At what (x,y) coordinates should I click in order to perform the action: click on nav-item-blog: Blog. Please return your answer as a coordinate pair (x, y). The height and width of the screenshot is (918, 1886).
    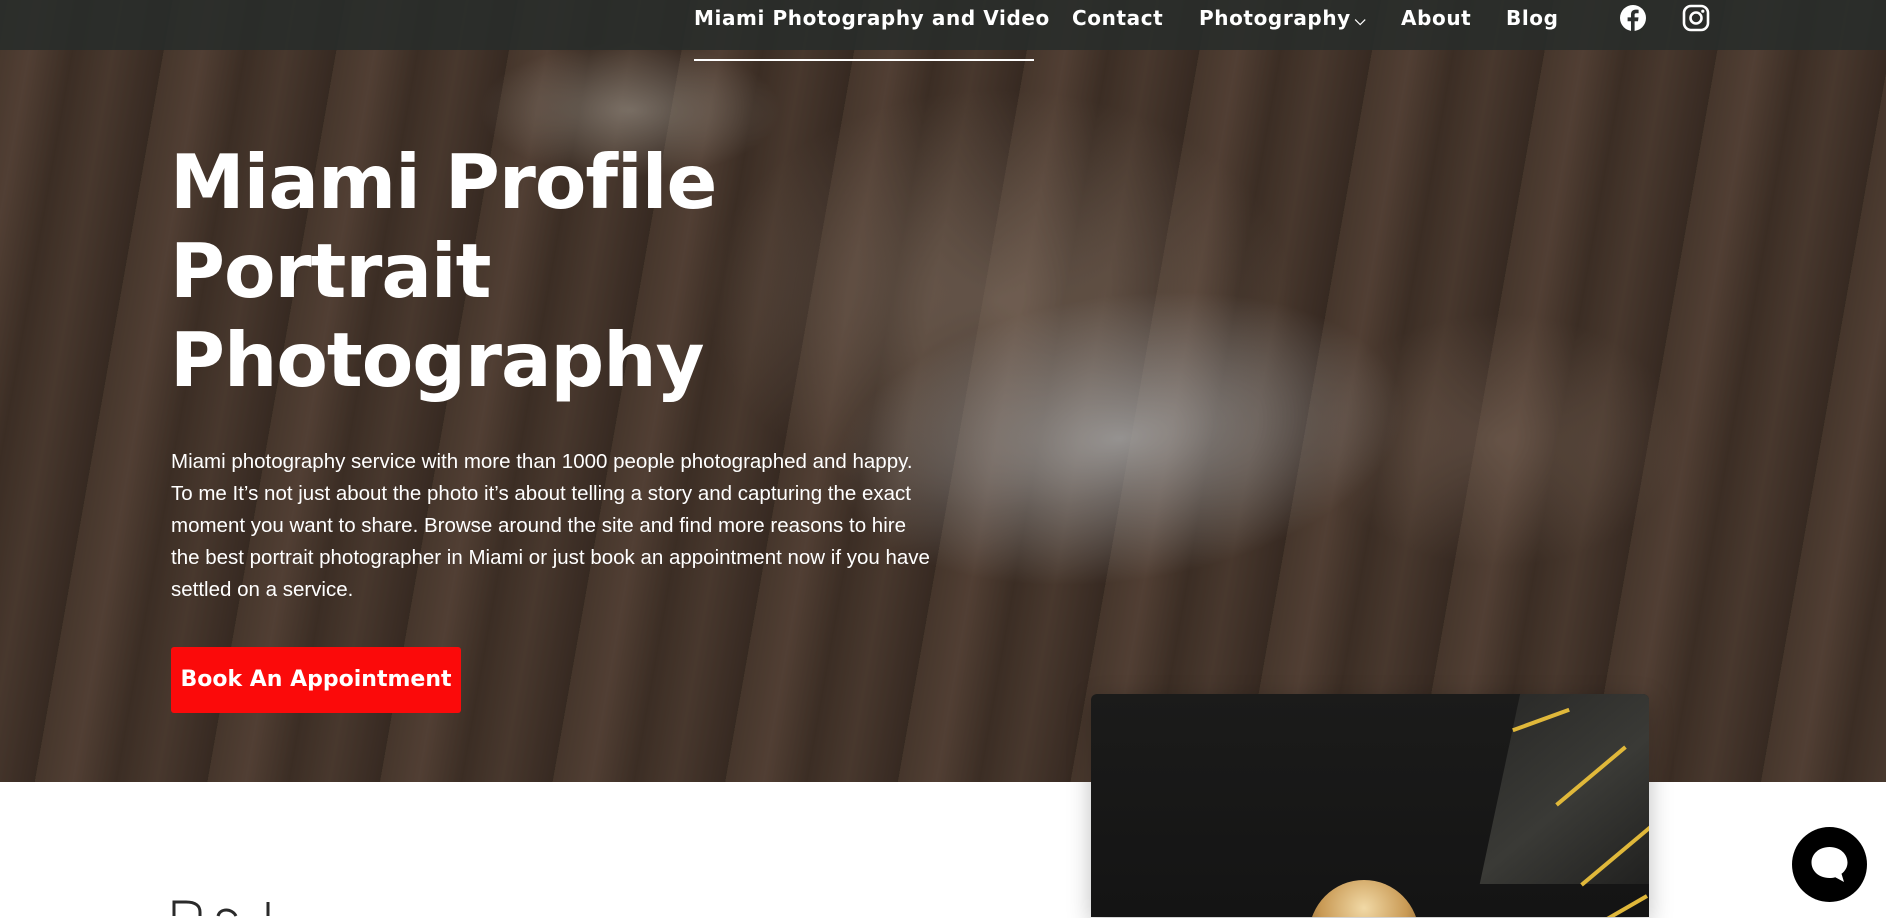
    Looking at the image, I should click on (1532, 18).